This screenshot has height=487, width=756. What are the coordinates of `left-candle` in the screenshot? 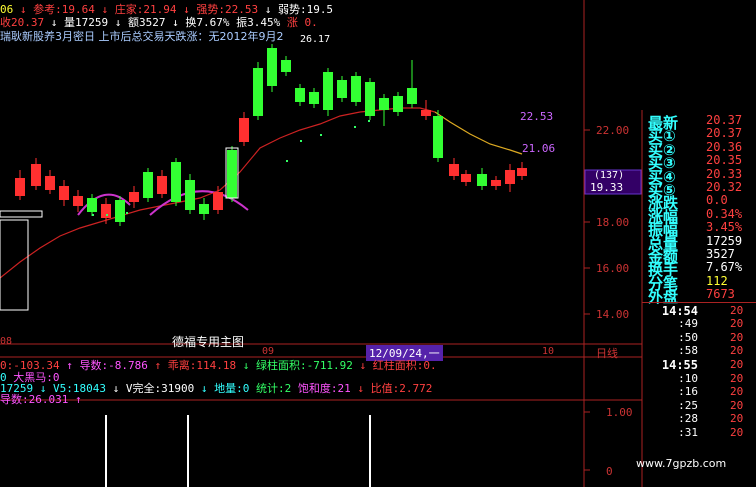 It's located at (14, 265).